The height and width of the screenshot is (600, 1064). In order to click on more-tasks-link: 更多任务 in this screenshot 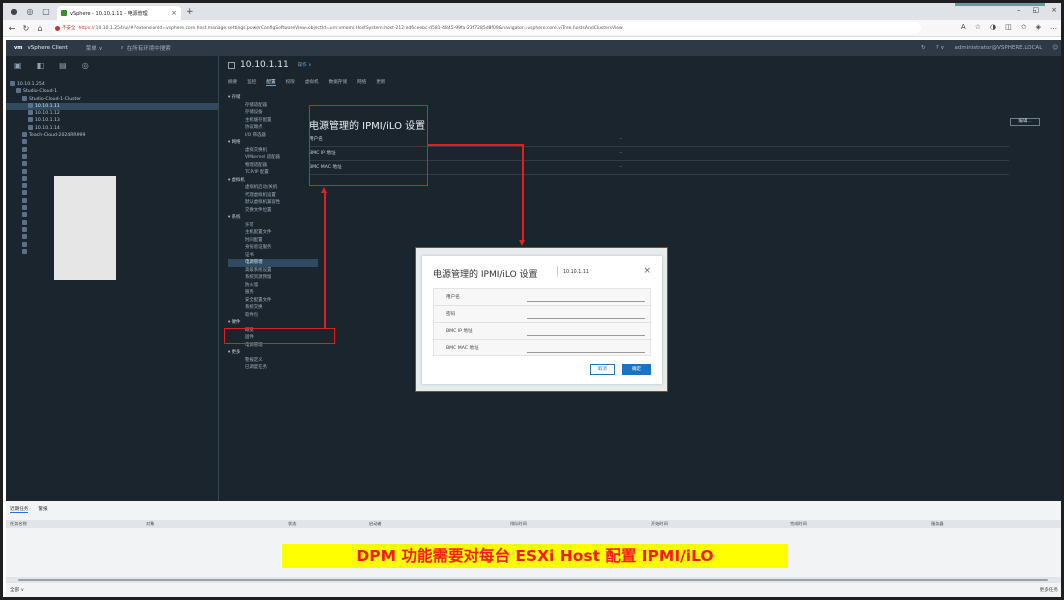, I will do `click(1049, 590)`.